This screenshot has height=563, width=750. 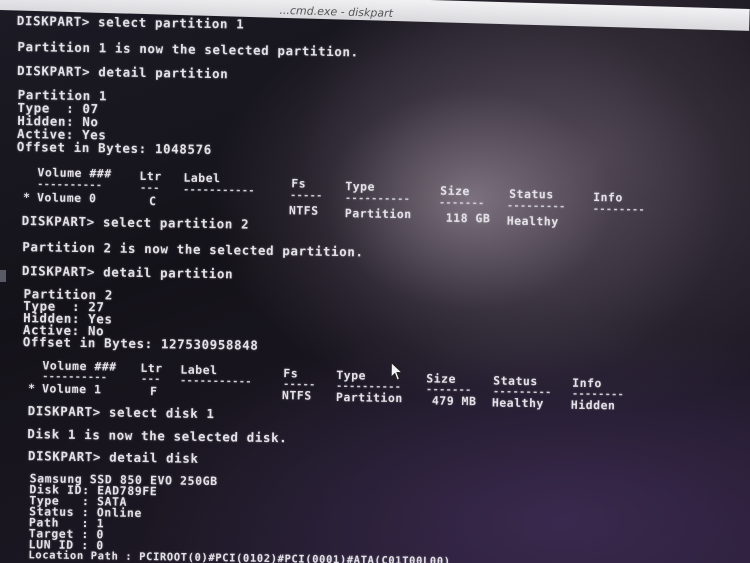 What do you see at coordinates (531, 194) in the screenshot?
I see `col-header-status: Status` at bounding box center [531, 194].